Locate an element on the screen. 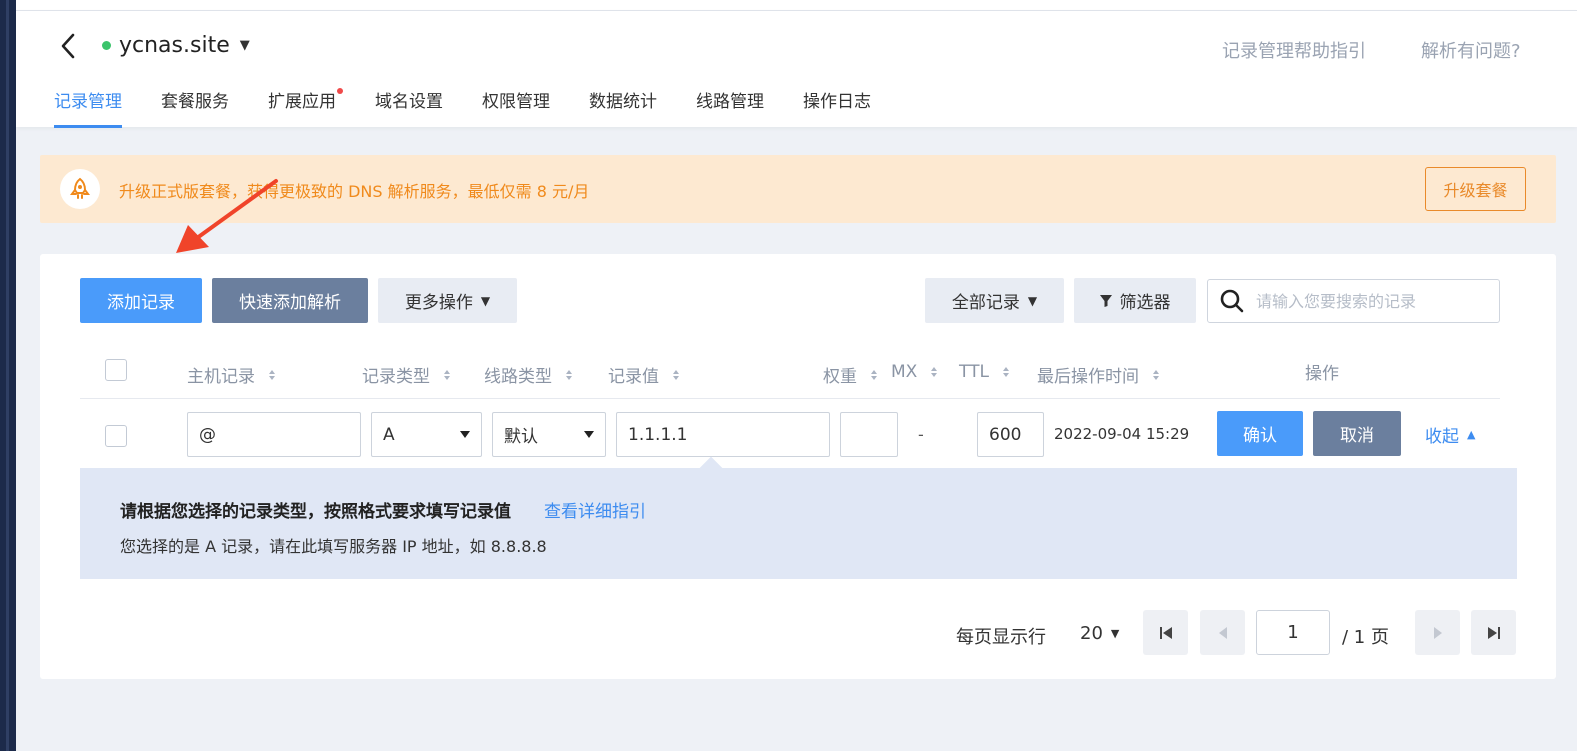  col-last-time: 最后操作时间 is located at coordinates (1098, 374).